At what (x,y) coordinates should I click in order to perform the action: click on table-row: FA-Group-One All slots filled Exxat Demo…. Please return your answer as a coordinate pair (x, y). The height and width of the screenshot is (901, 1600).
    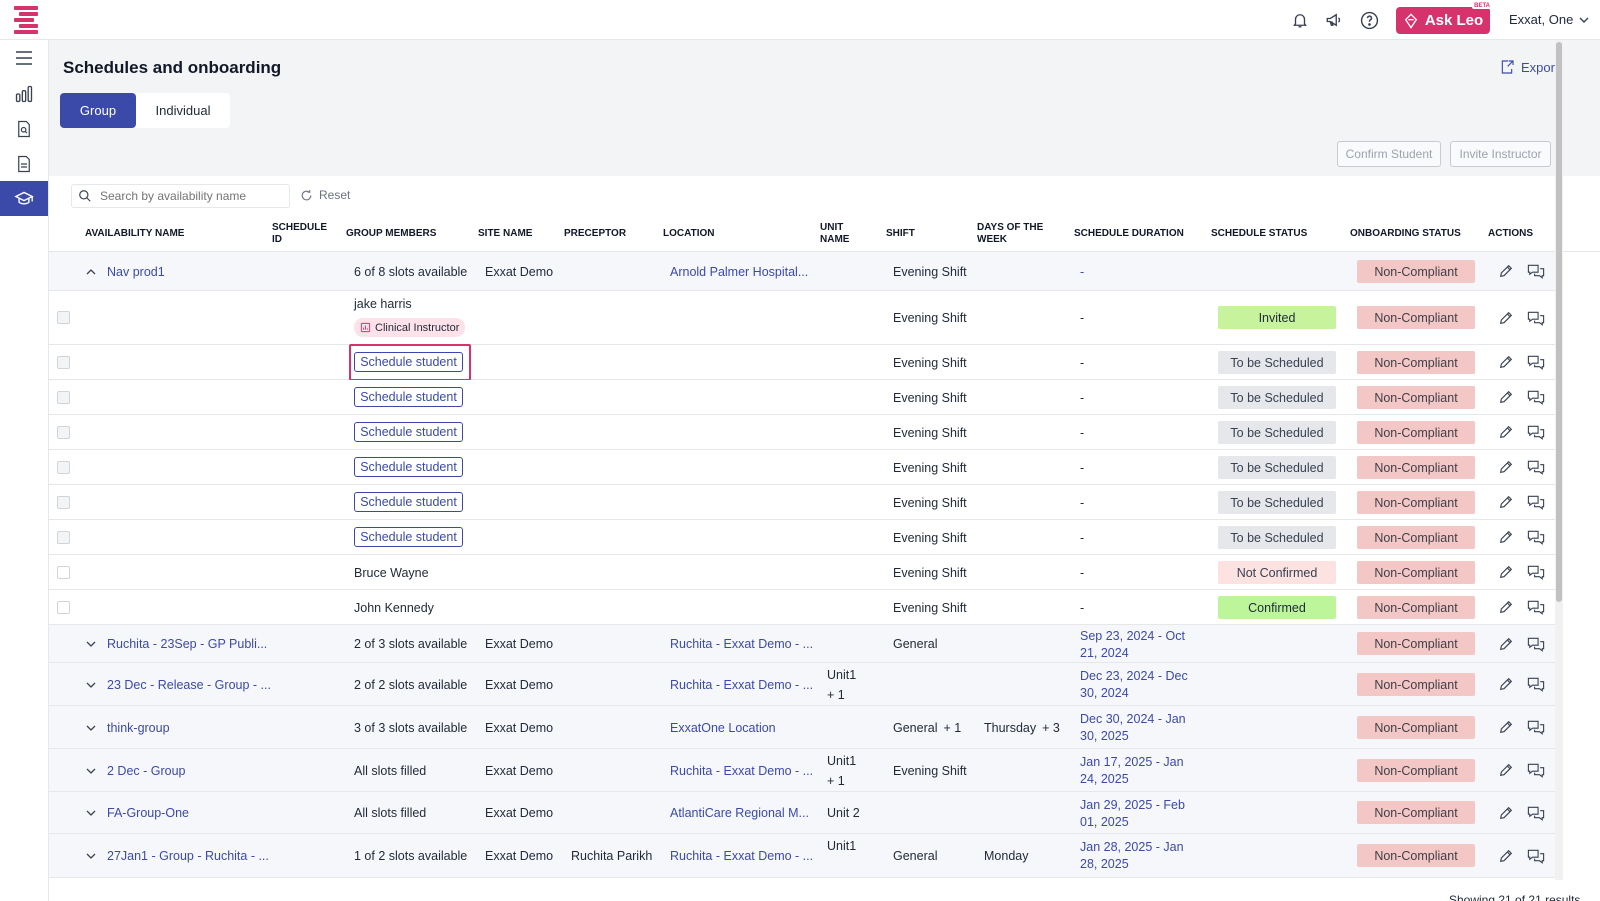
    Looking at the image, I should click on (802, 813).